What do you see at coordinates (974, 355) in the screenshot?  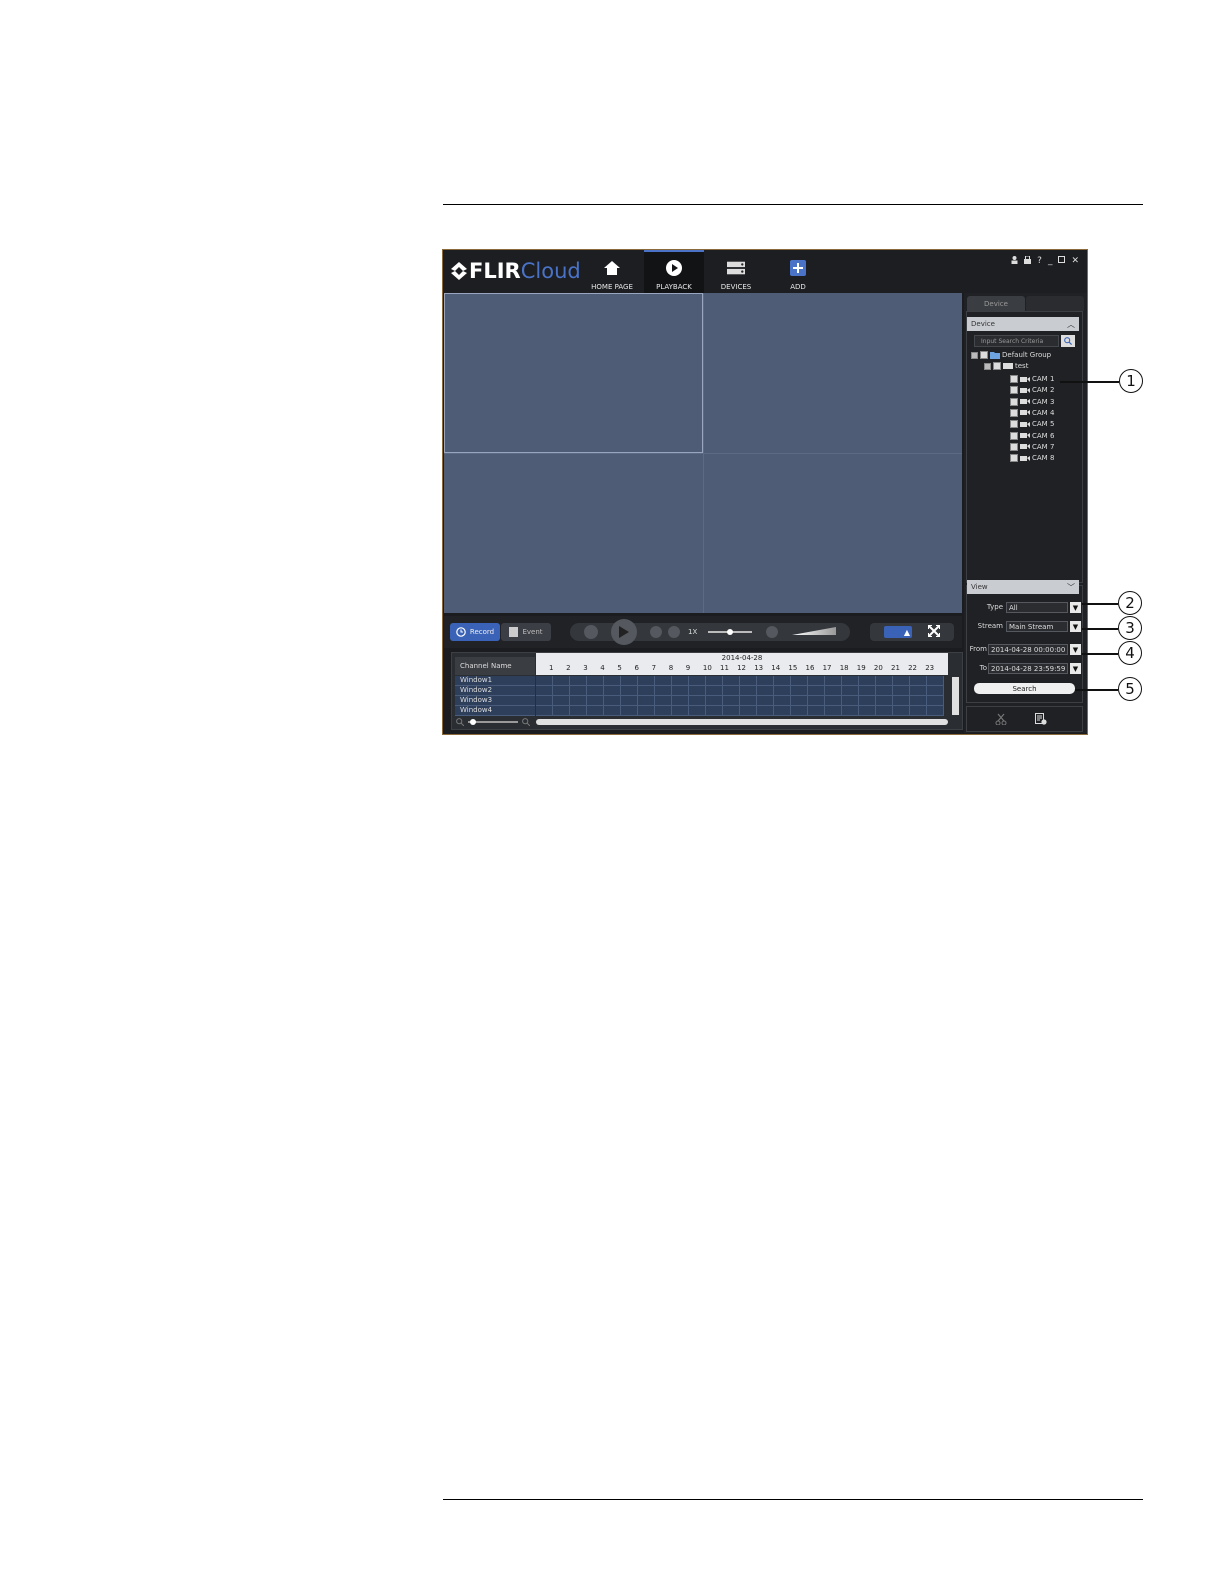 I see `tree-expand-icon` at bounding box center [974, 355].